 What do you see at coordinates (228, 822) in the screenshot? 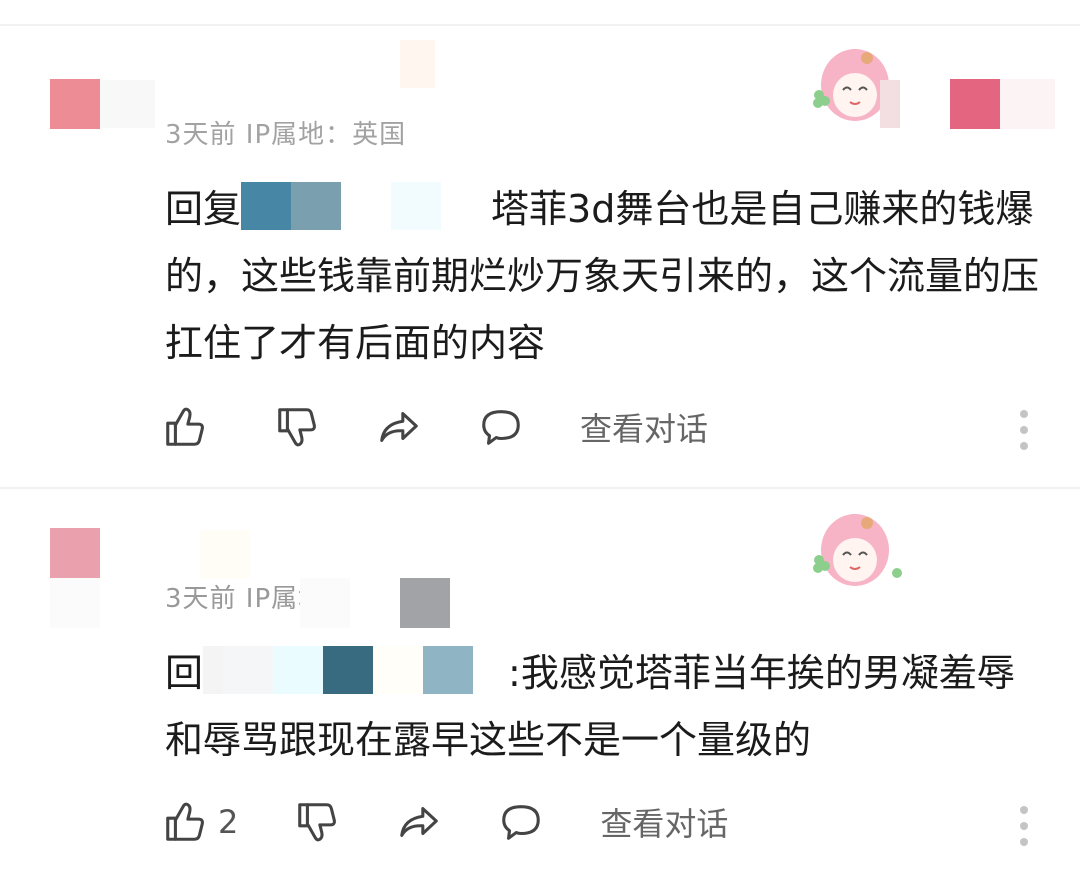
I see `like-count: 2` at bounding box center [228, 822].